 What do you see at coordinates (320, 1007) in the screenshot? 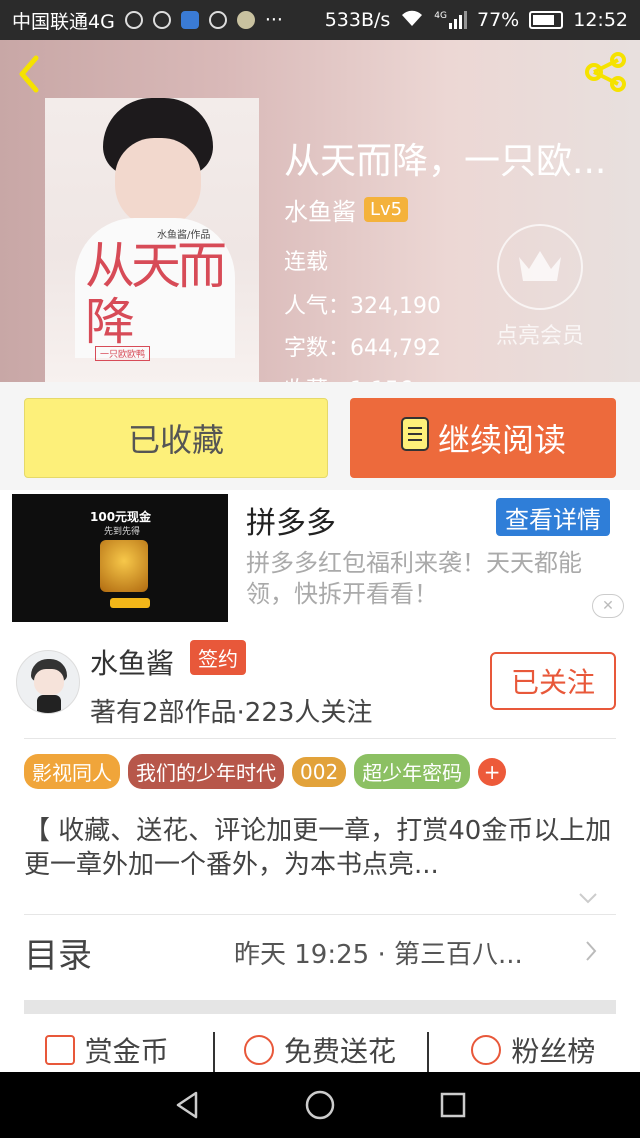
I see `section-divider` at bounding box center [320, 1007].